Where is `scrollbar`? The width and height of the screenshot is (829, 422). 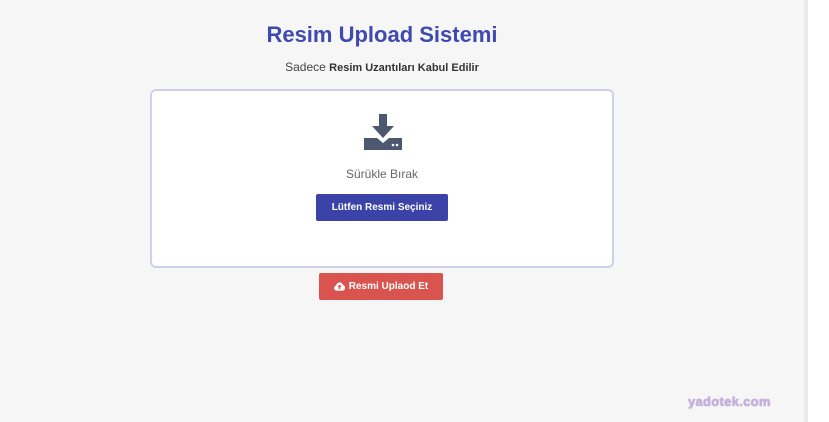
scrollbar is located at coordinates (806, 211).